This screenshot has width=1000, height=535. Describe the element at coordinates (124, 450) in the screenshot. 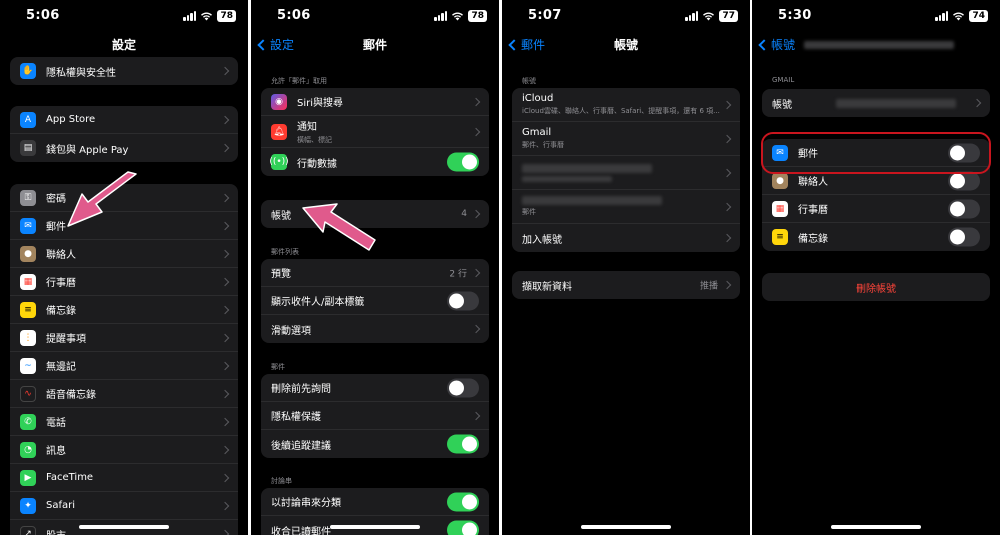

I see `settings-item-messages: ◔ 訊息` at that location.